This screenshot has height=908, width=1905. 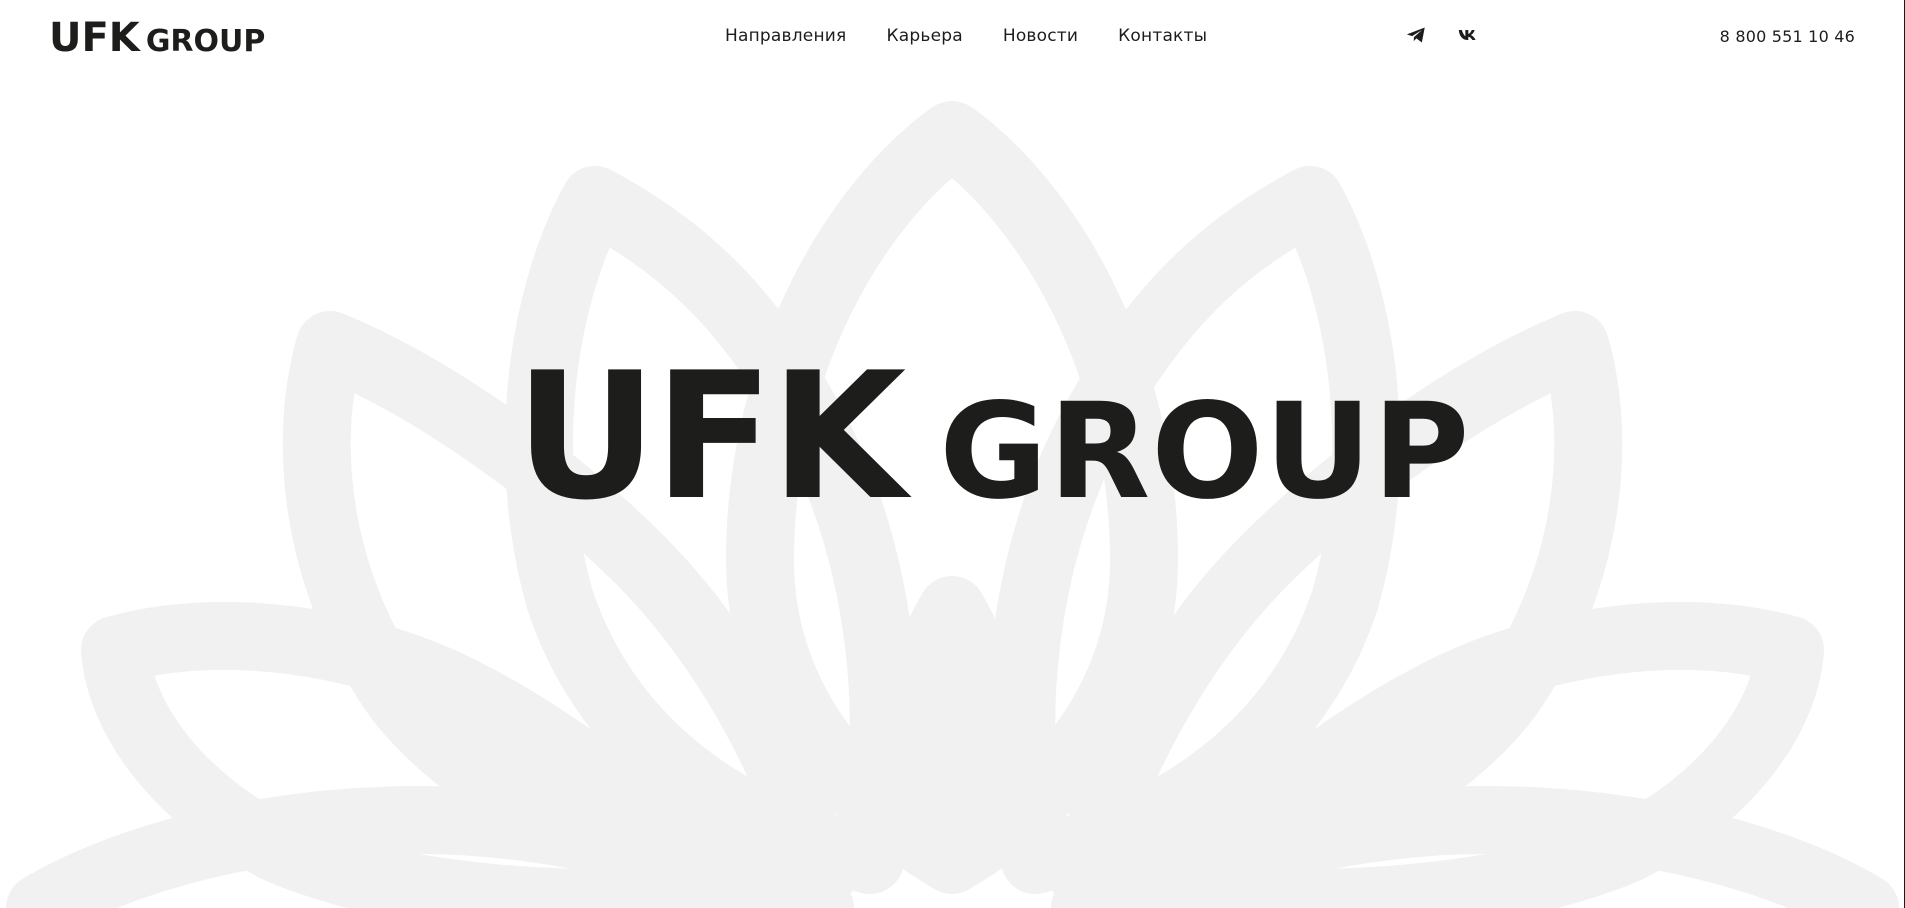 I want to click on nav-link-contacts: Контакты, so click(x=1162, y=36).